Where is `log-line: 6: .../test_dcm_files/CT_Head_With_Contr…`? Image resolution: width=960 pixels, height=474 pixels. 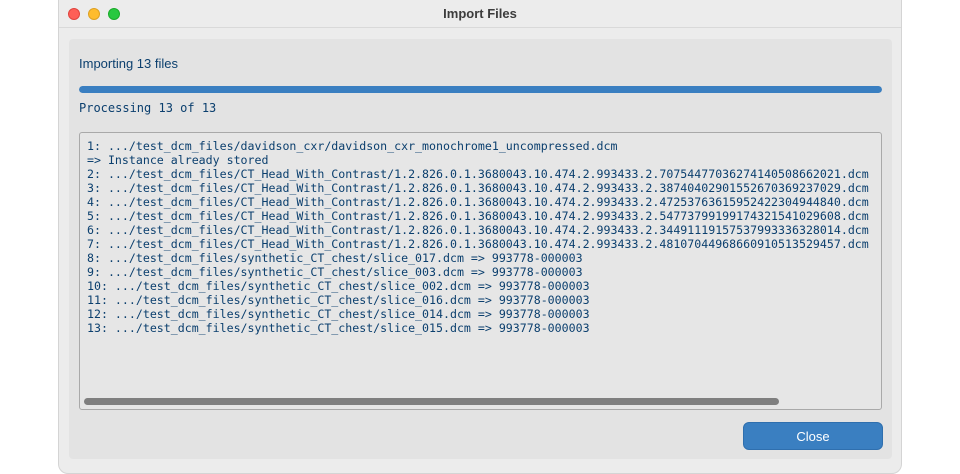
log-line: 6: .../test_dcm_files/CT_Head_With_Contr… is located at coordinates (478, 230).